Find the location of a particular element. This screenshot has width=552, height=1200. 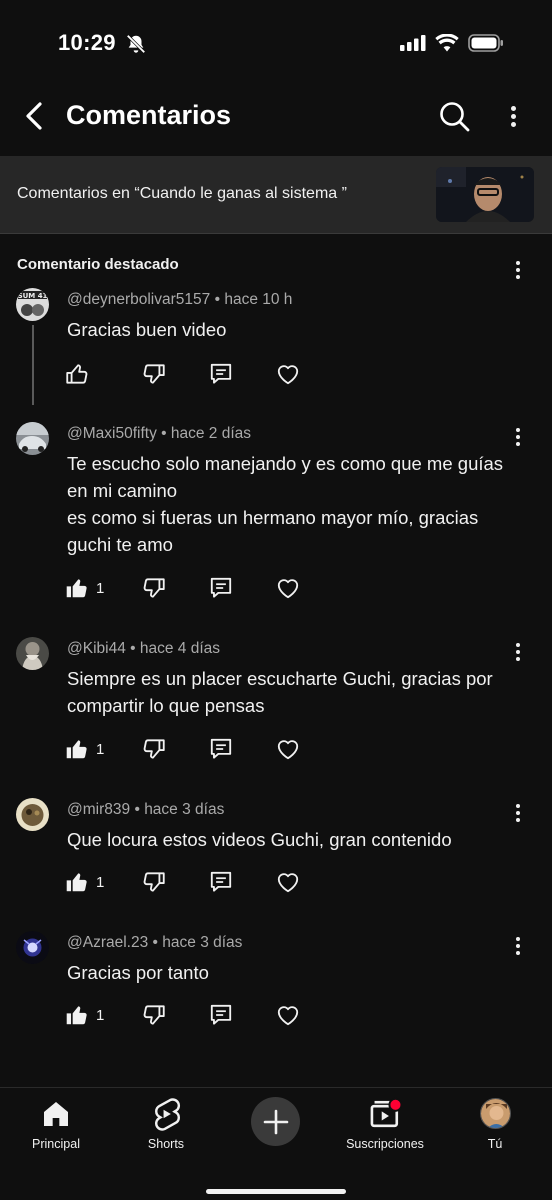

pinned-label: Comentario destacado is located at coordinates (98, 264).